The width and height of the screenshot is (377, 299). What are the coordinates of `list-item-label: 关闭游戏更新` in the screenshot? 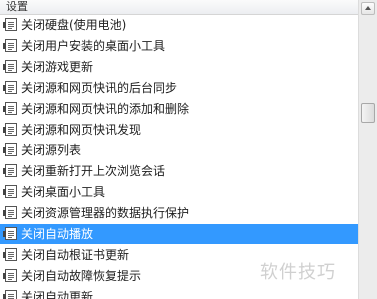 It's located at (57, 67).